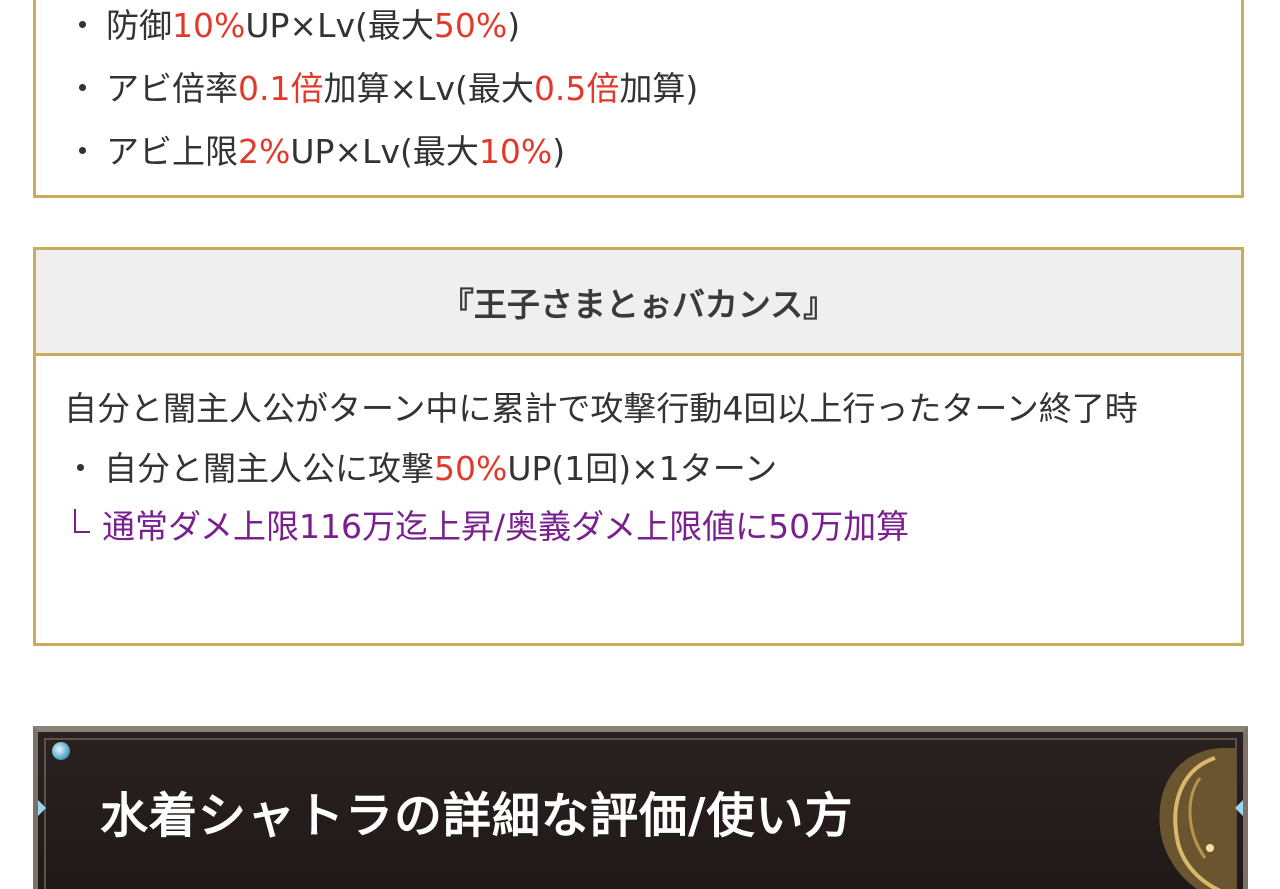 This screenshot has width=1280, height=889. I want to click on skill-description: 自分と闇主人公がターン中に累計で攻撃行動4回以上行ったターン終了時, so click(601, 408).